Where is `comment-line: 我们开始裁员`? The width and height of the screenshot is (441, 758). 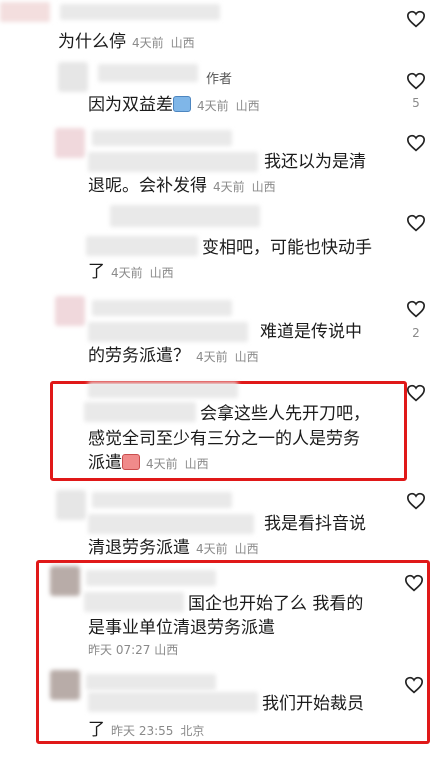
comment-line: 我们开始裁员 is located at coordinates (313, 704).